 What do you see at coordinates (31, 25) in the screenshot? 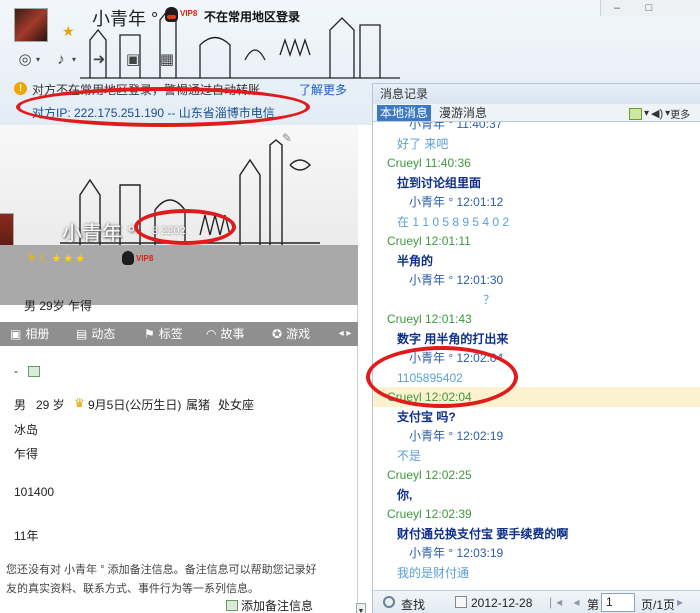
I see `contact-avatar` at bounding box center [31, 25].